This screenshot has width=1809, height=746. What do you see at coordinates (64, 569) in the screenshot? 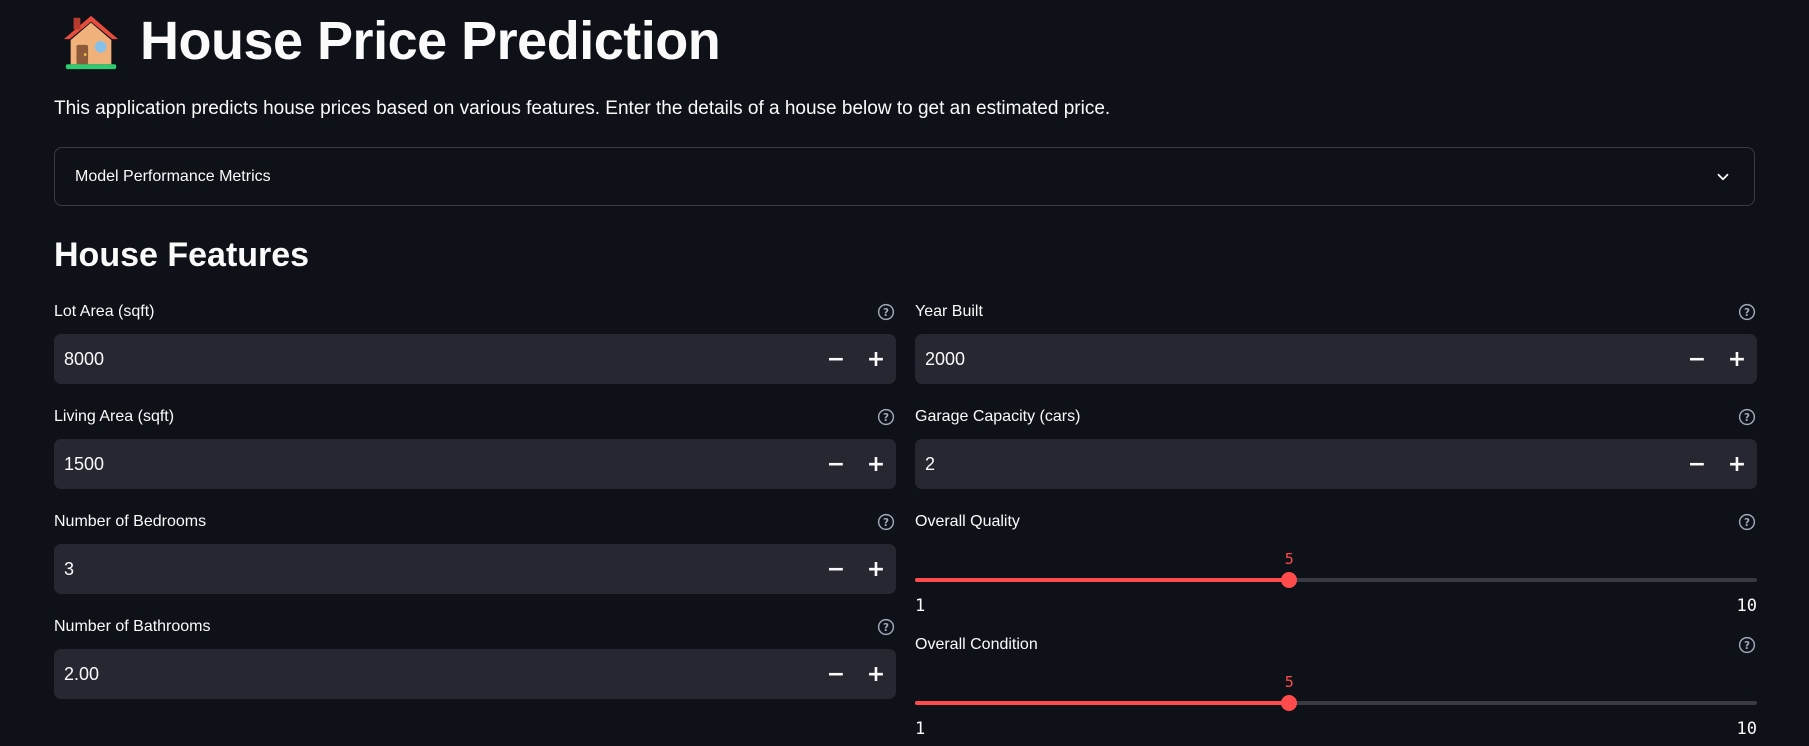
I see `input-value: 3` at bounding box center [64, 569].